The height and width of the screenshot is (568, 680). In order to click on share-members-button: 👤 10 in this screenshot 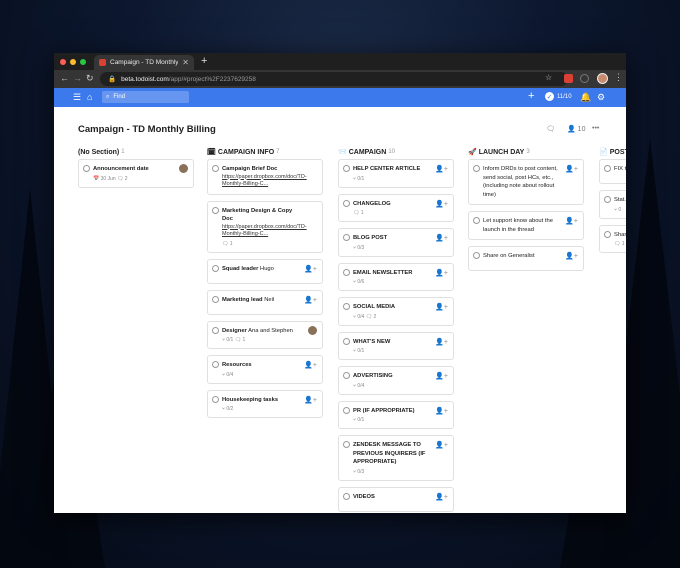, I will do `click(576, 129)`.